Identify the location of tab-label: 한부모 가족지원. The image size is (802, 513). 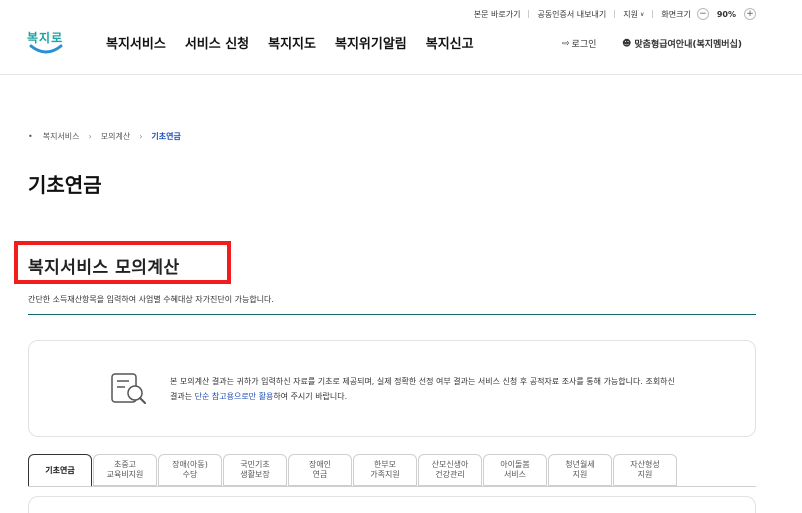
(385, 469).